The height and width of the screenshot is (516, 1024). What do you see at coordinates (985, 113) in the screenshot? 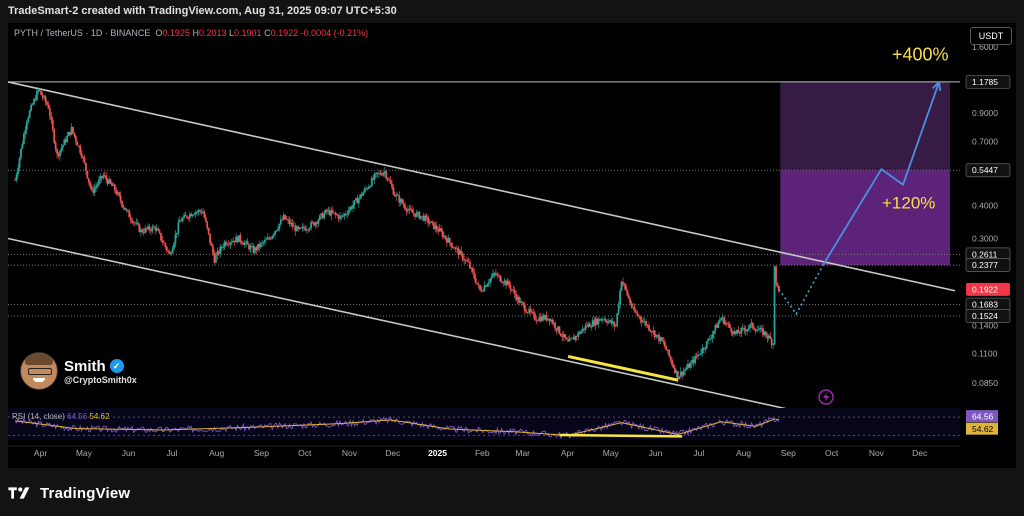
I see `y-tick-label: 0.9000` at bounding box center [985, 113].